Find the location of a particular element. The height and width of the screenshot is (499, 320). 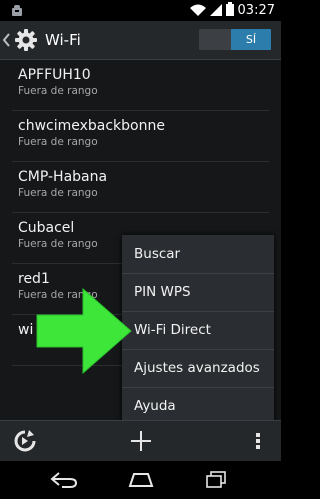

status-time: 03:27 is located at coordinates (256, 10).